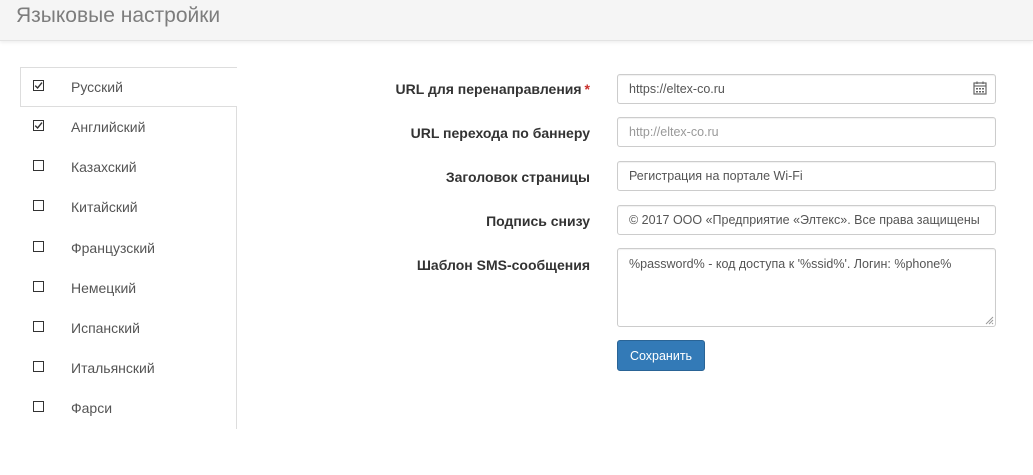  Describe the element at coordinates (500, 133) in the screenshot. I see `banner-url-label: URL перехода по баннеру` at that location.